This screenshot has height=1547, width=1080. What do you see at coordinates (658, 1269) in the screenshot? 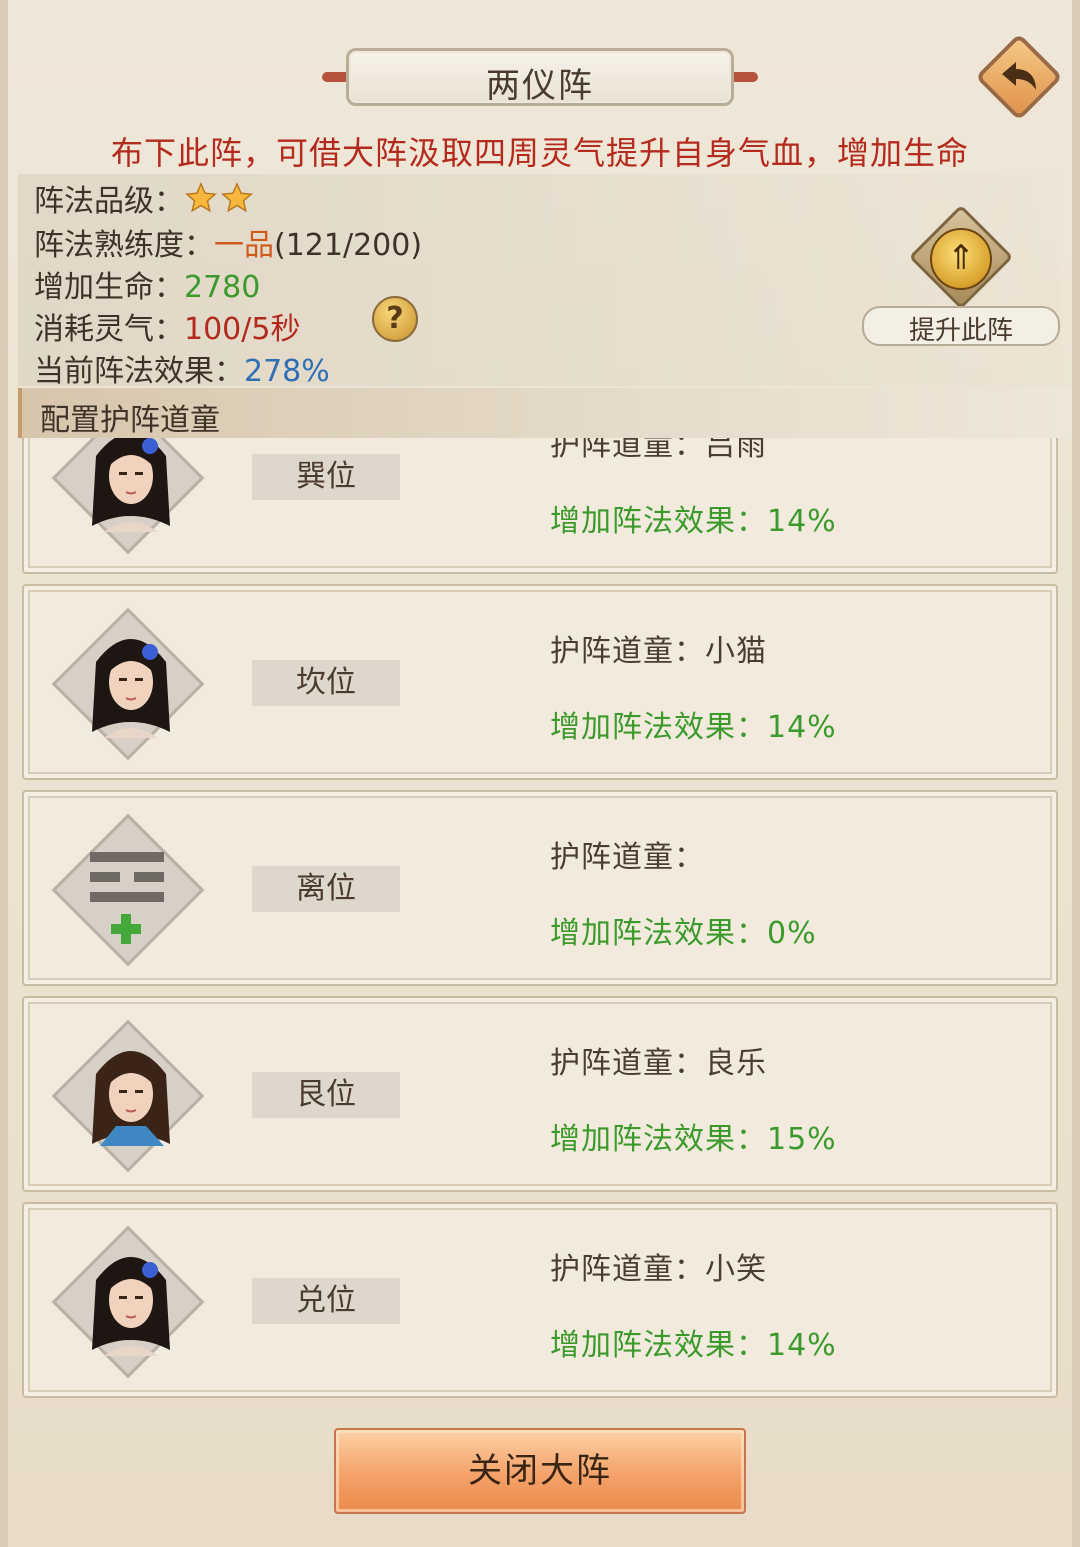
I see `slot-guard-name: 护阵道童：小笑` at bounding box center [658, 1269].